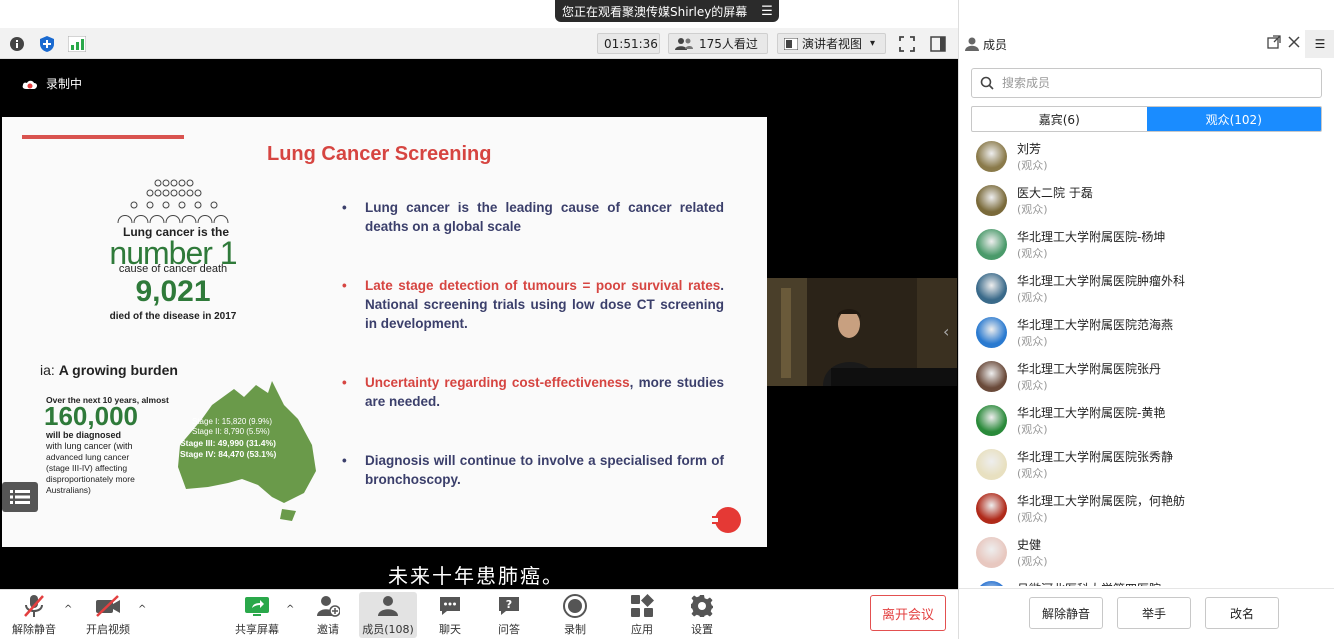 This screenshot has height=639, width=1334. I want to click on meeting-toolbar: 01:51:36 175人看过 演讲者视图 ▾, so click(479, 43).